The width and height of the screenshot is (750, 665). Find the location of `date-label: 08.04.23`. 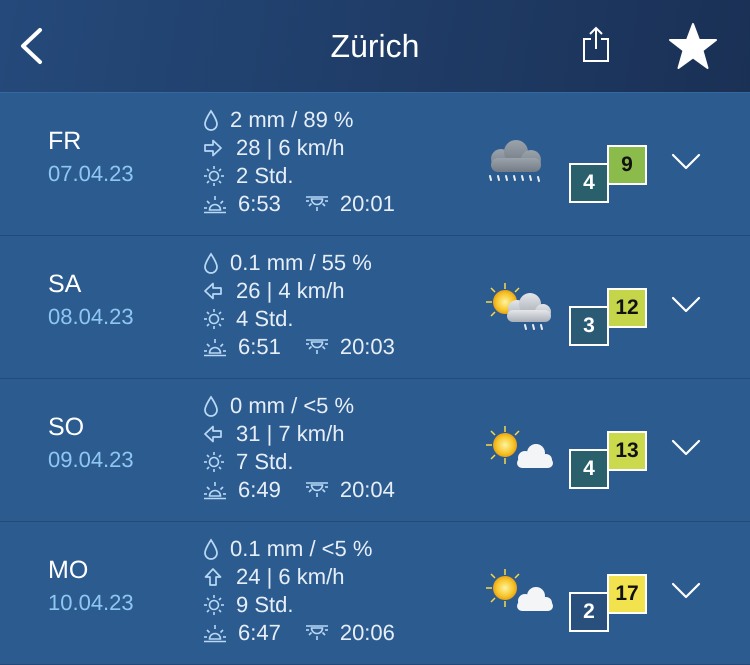

date-label: 08.04.23 is located at coordinates (91, 317).